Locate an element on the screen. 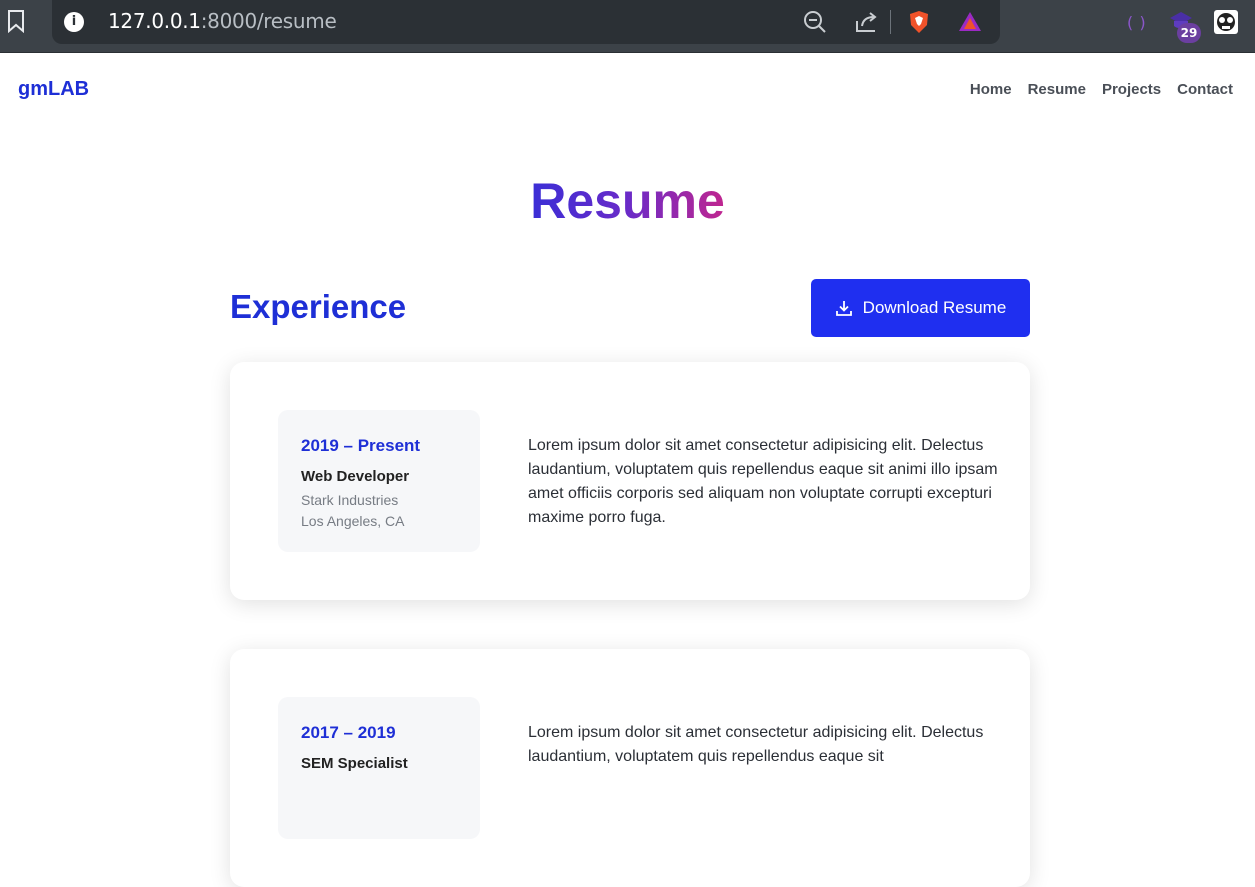 Image resolution: width=1255 pixels, height=887 pixels. download-resume-label: Download Resume is located at coordinates (934, 307).